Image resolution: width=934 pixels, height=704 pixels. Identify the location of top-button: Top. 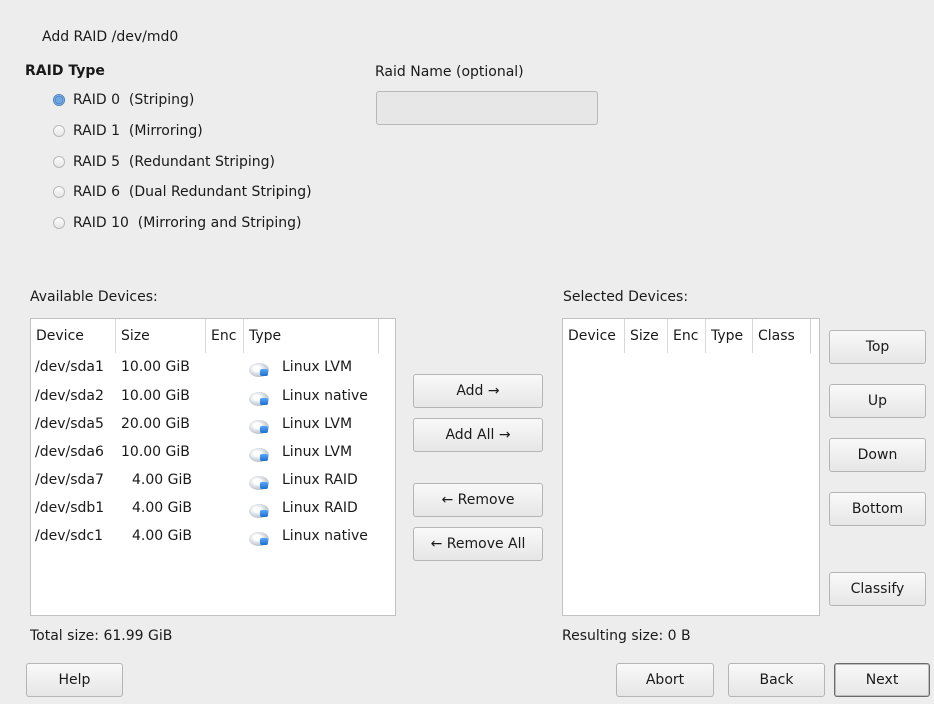
(877, 347).